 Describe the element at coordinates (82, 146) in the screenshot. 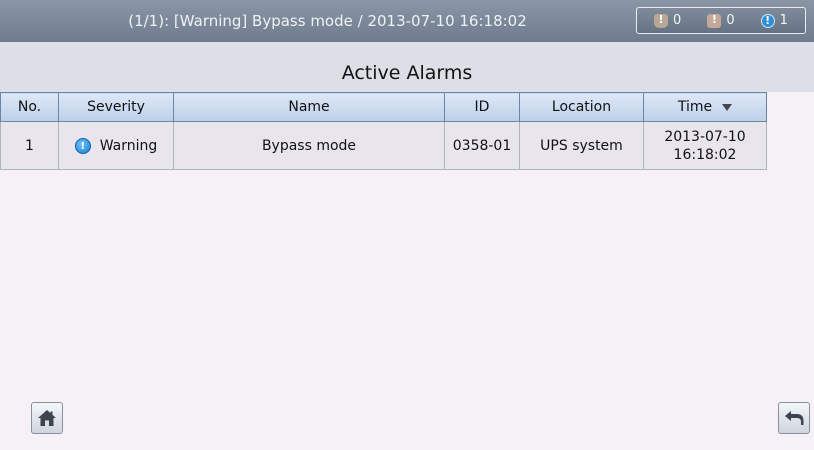

I see `warning-icon` at that location.